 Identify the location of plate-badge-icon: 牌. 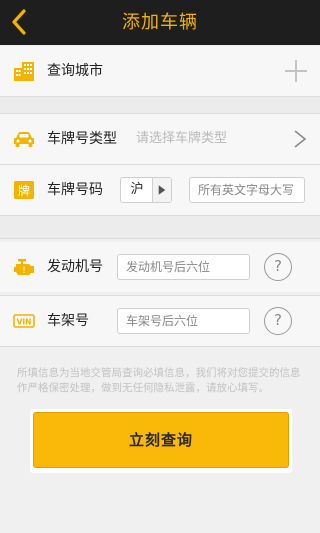
(24, 190).